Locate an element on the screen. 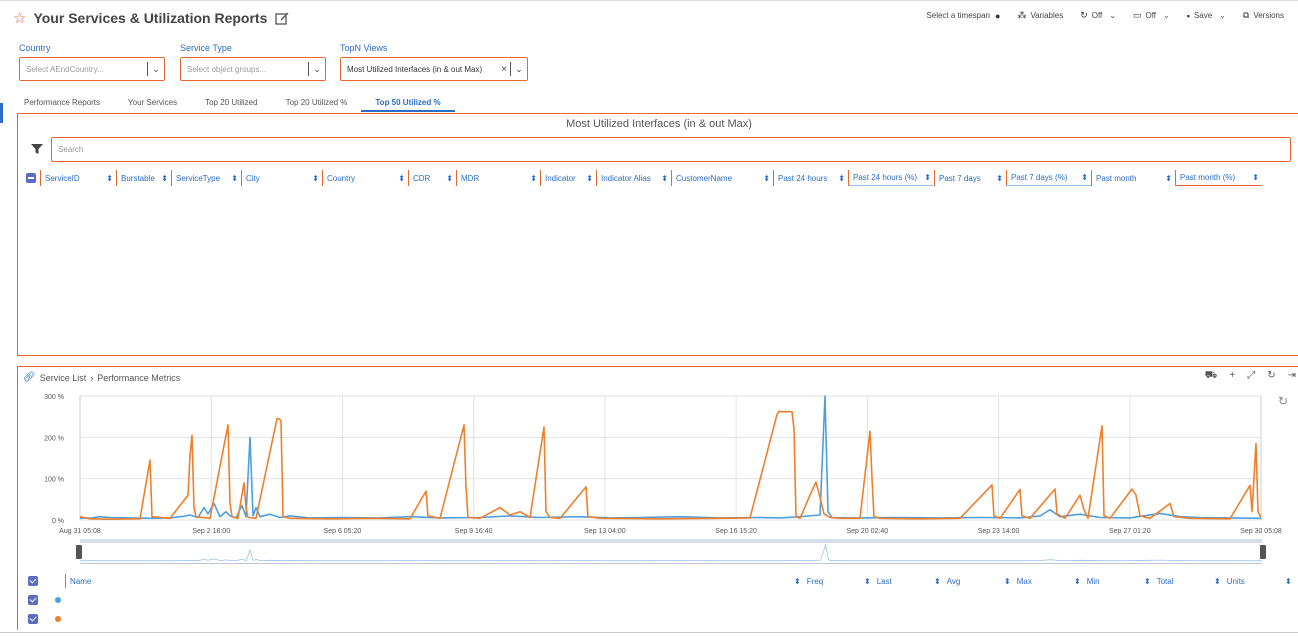 The image size is (1298, 637). column-header-indicator-alias: Indicator Alias ⬍ is located at coordinates (633, 178).